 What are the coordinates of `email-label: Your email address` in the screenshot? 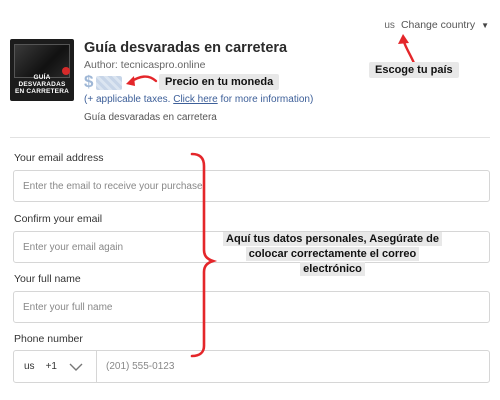 It's located at (59, 158).